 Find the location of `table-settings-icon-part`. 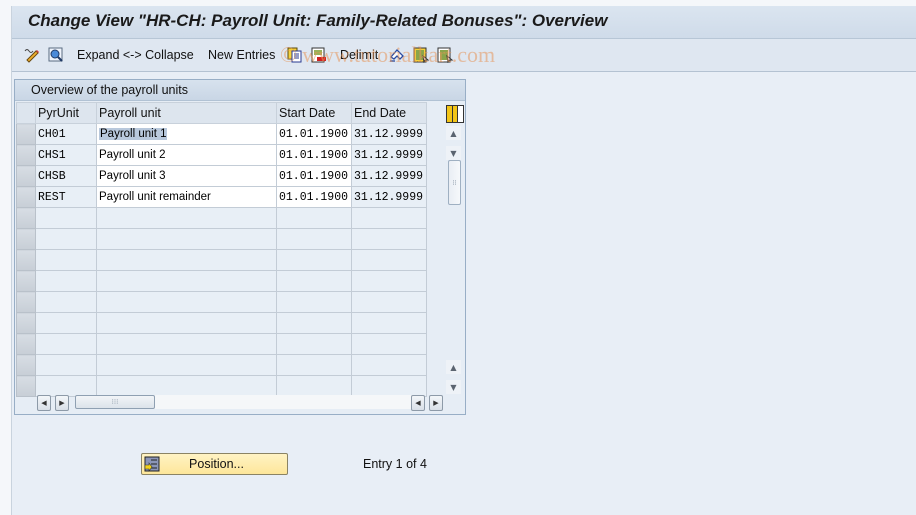

table-settings-icon-part is located at coordinates (461, 114).